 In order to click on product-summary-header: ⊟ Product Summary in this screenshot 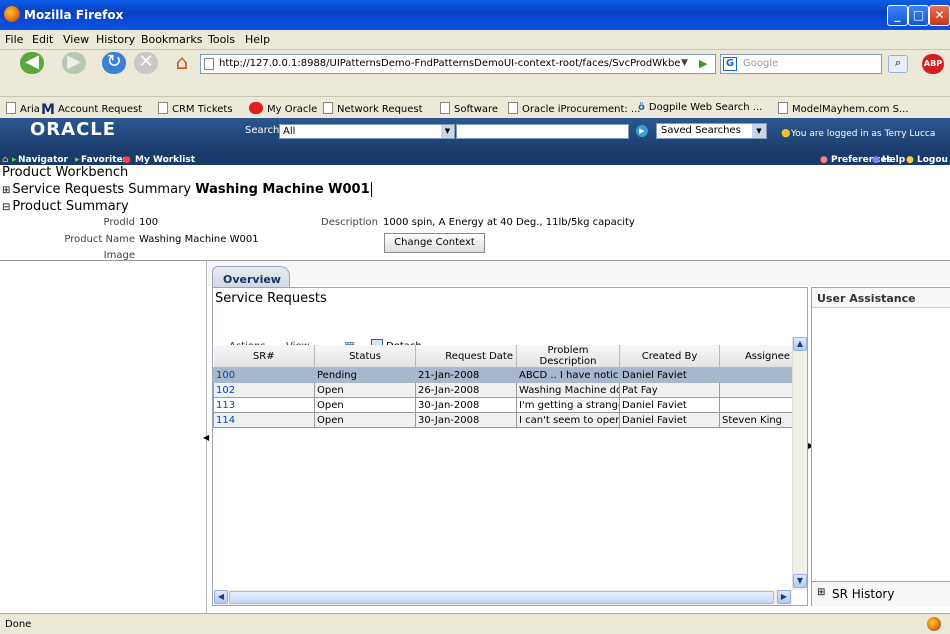, I will do `click(65, 206)`.